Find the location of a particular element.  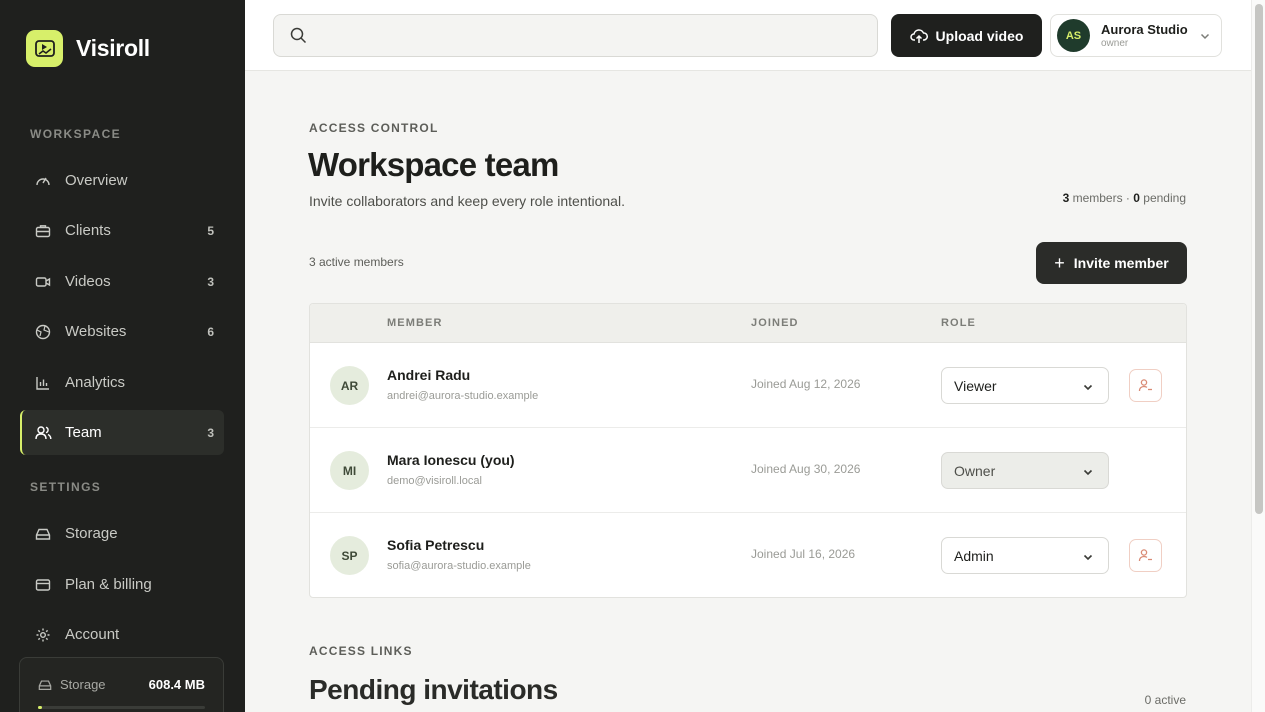

members-label: members · is located at coordinates (1101, 198).